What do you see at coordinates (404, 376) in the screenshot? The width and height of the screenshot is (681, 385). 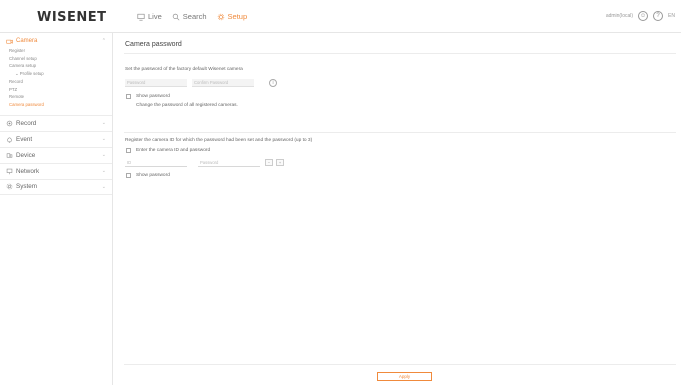 I see `apply-button: Apply` at bounding box center [404, 376].